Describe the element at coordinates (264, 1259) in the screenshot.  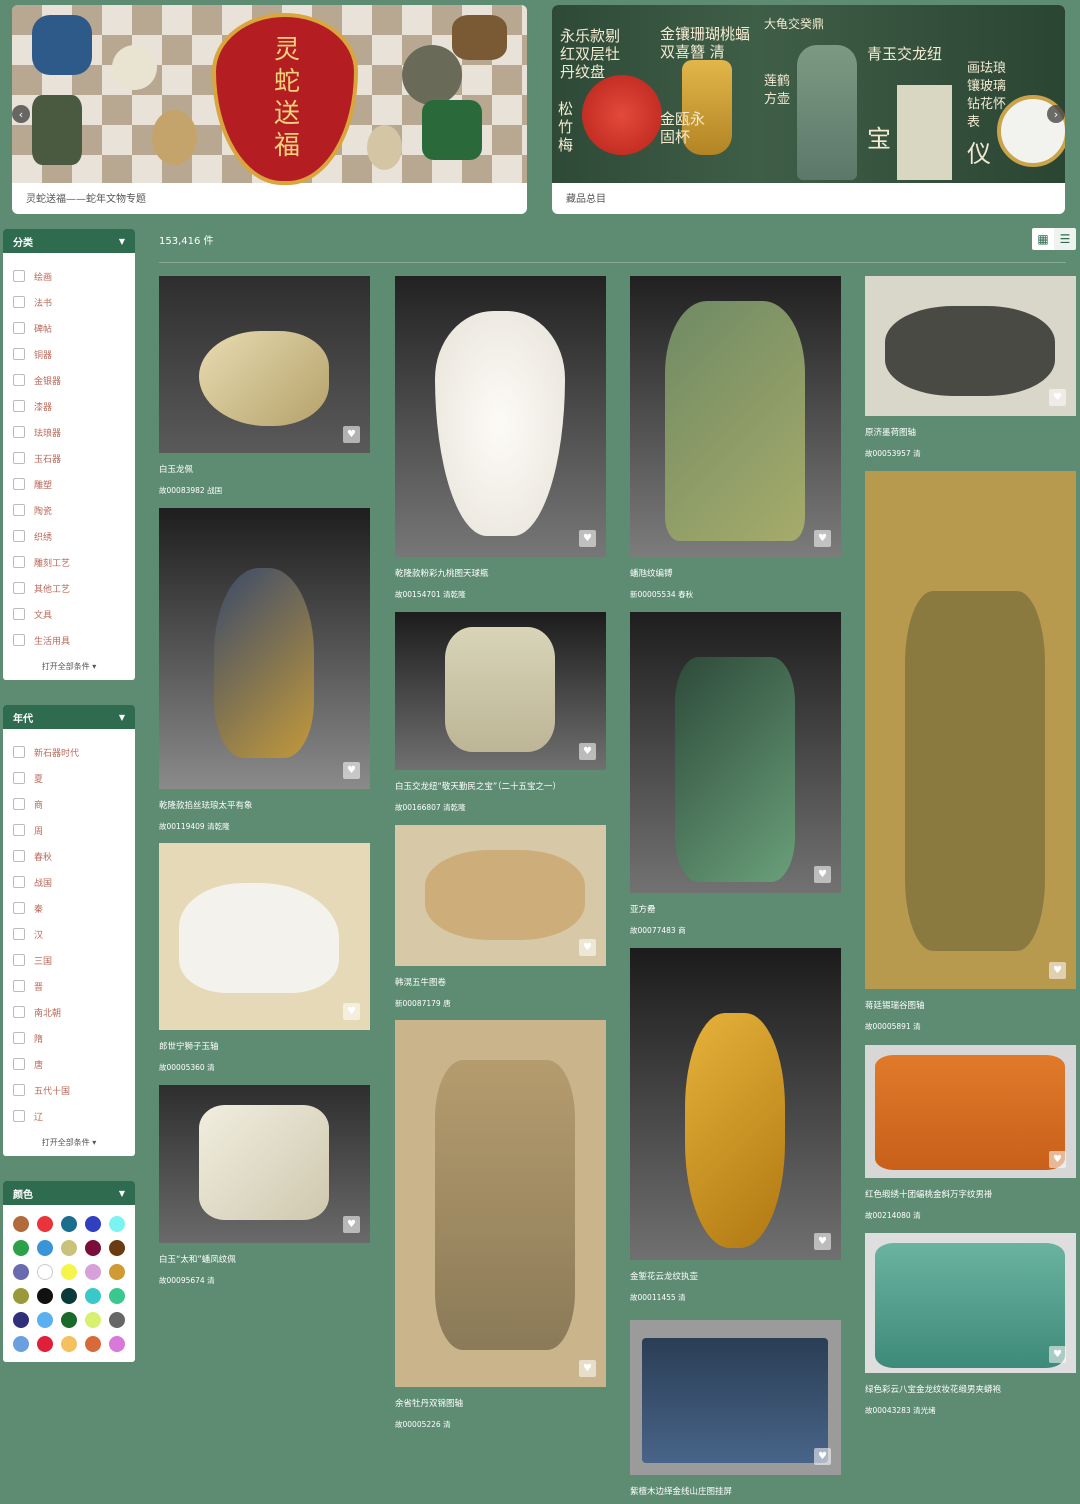
I see `artifact-title: 白玉“太和”蟠凤纹佩` at that location.